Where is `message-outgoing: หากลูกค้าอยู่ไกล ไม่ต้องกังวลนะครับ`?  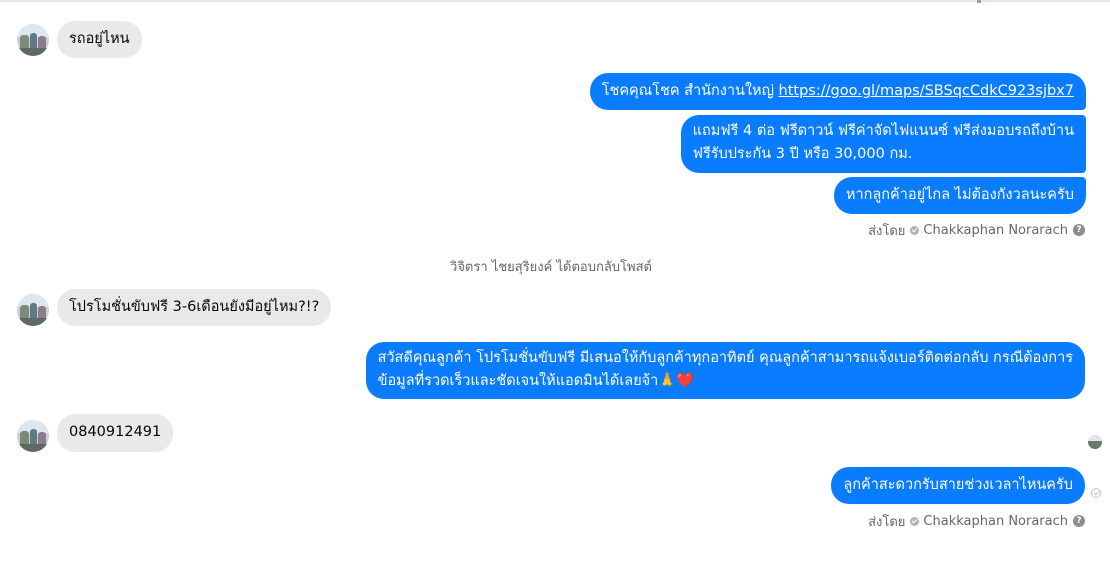
message-outgoing: หากลูกค้าอยู่ไกล ไม่ต้องกังวลนะครับ is located at coordinates (959, 195).